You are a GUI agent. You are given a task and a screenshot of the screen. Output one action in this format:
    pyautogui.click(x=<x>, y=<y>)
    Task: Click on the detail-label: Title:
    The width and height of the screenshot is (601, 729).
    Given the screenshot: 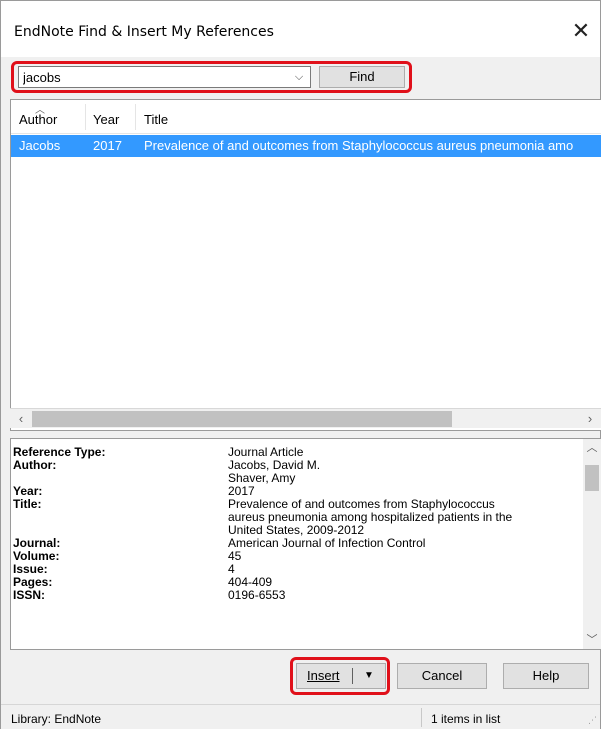 What is the action you would take?
    pyautogui.click(x=27, y=504)
    